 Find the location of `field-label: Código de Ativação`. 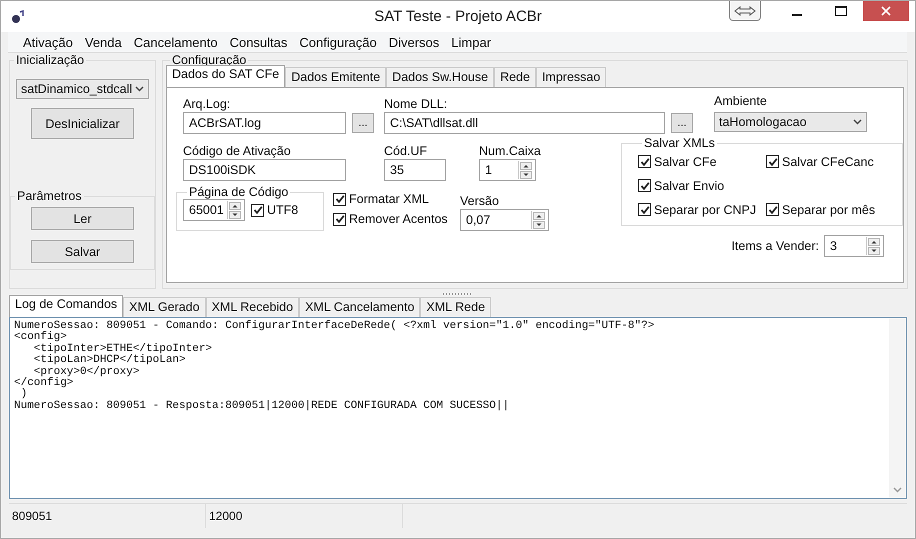

field-label: Código de Ativação is located at coordinates (237, 151).